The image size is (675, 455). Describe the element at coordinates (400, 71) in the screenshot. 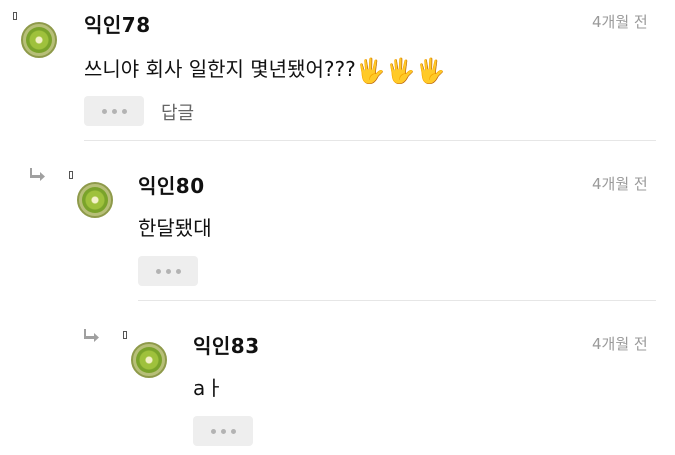

I see `raised-hand-emoji: 🖐🖐🖐` at that location.